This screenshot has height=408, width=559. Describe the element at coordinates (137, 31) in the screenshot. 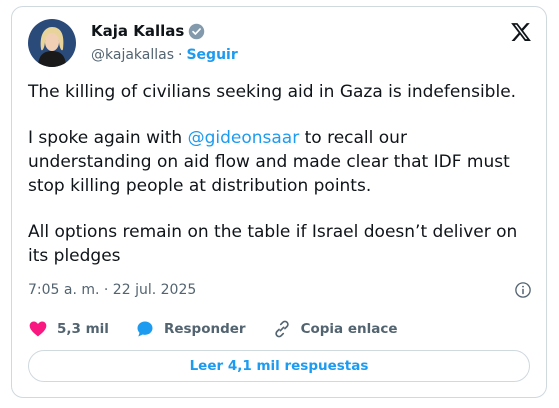

I see `author-name-text: Kaja Kallas` at that location.